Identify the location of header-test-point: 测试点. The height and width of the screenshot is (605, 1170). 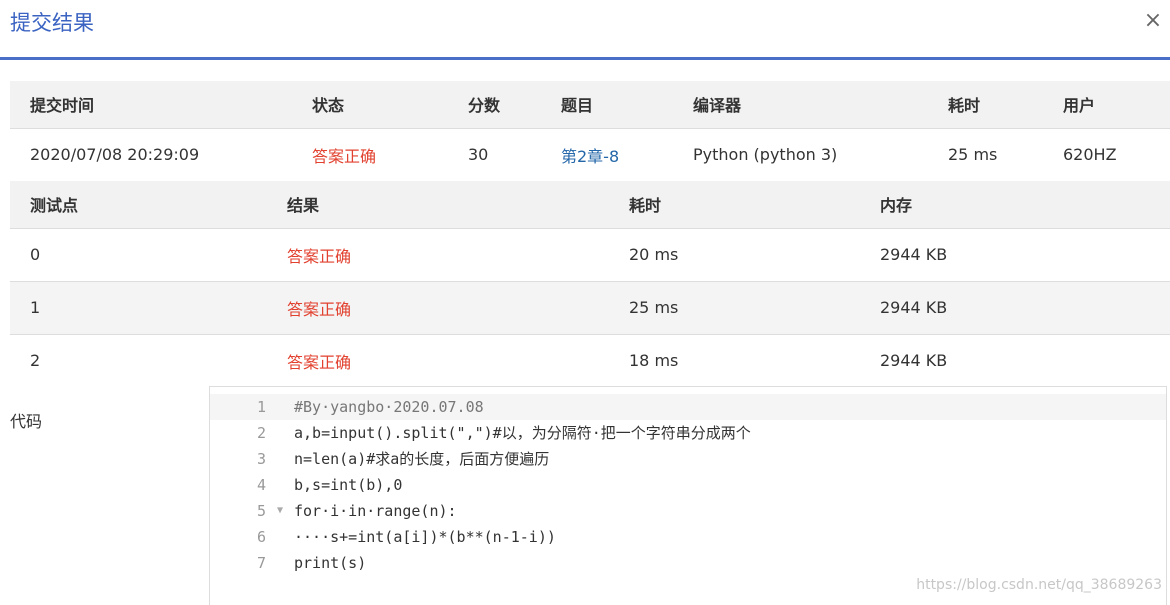
(54, 206).